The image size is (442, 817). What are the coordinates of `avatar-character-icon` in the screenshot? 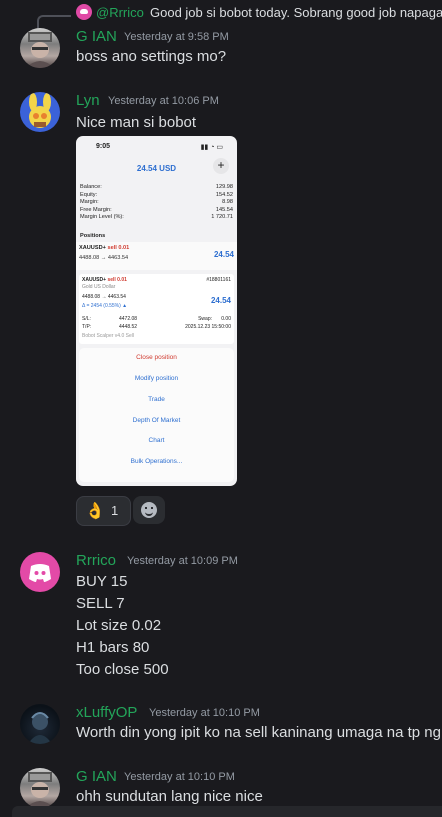 It's located at (40, 728).